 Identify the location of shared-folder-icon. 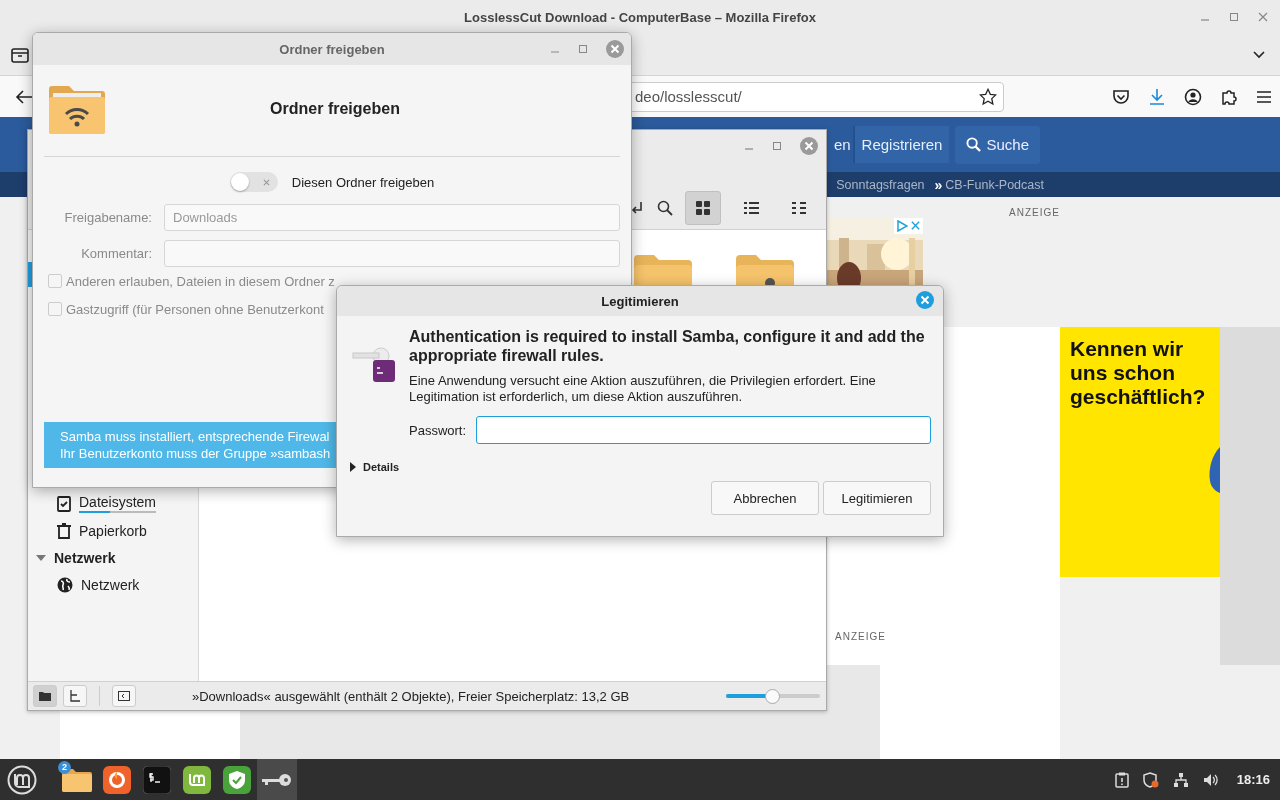
(77, 109).